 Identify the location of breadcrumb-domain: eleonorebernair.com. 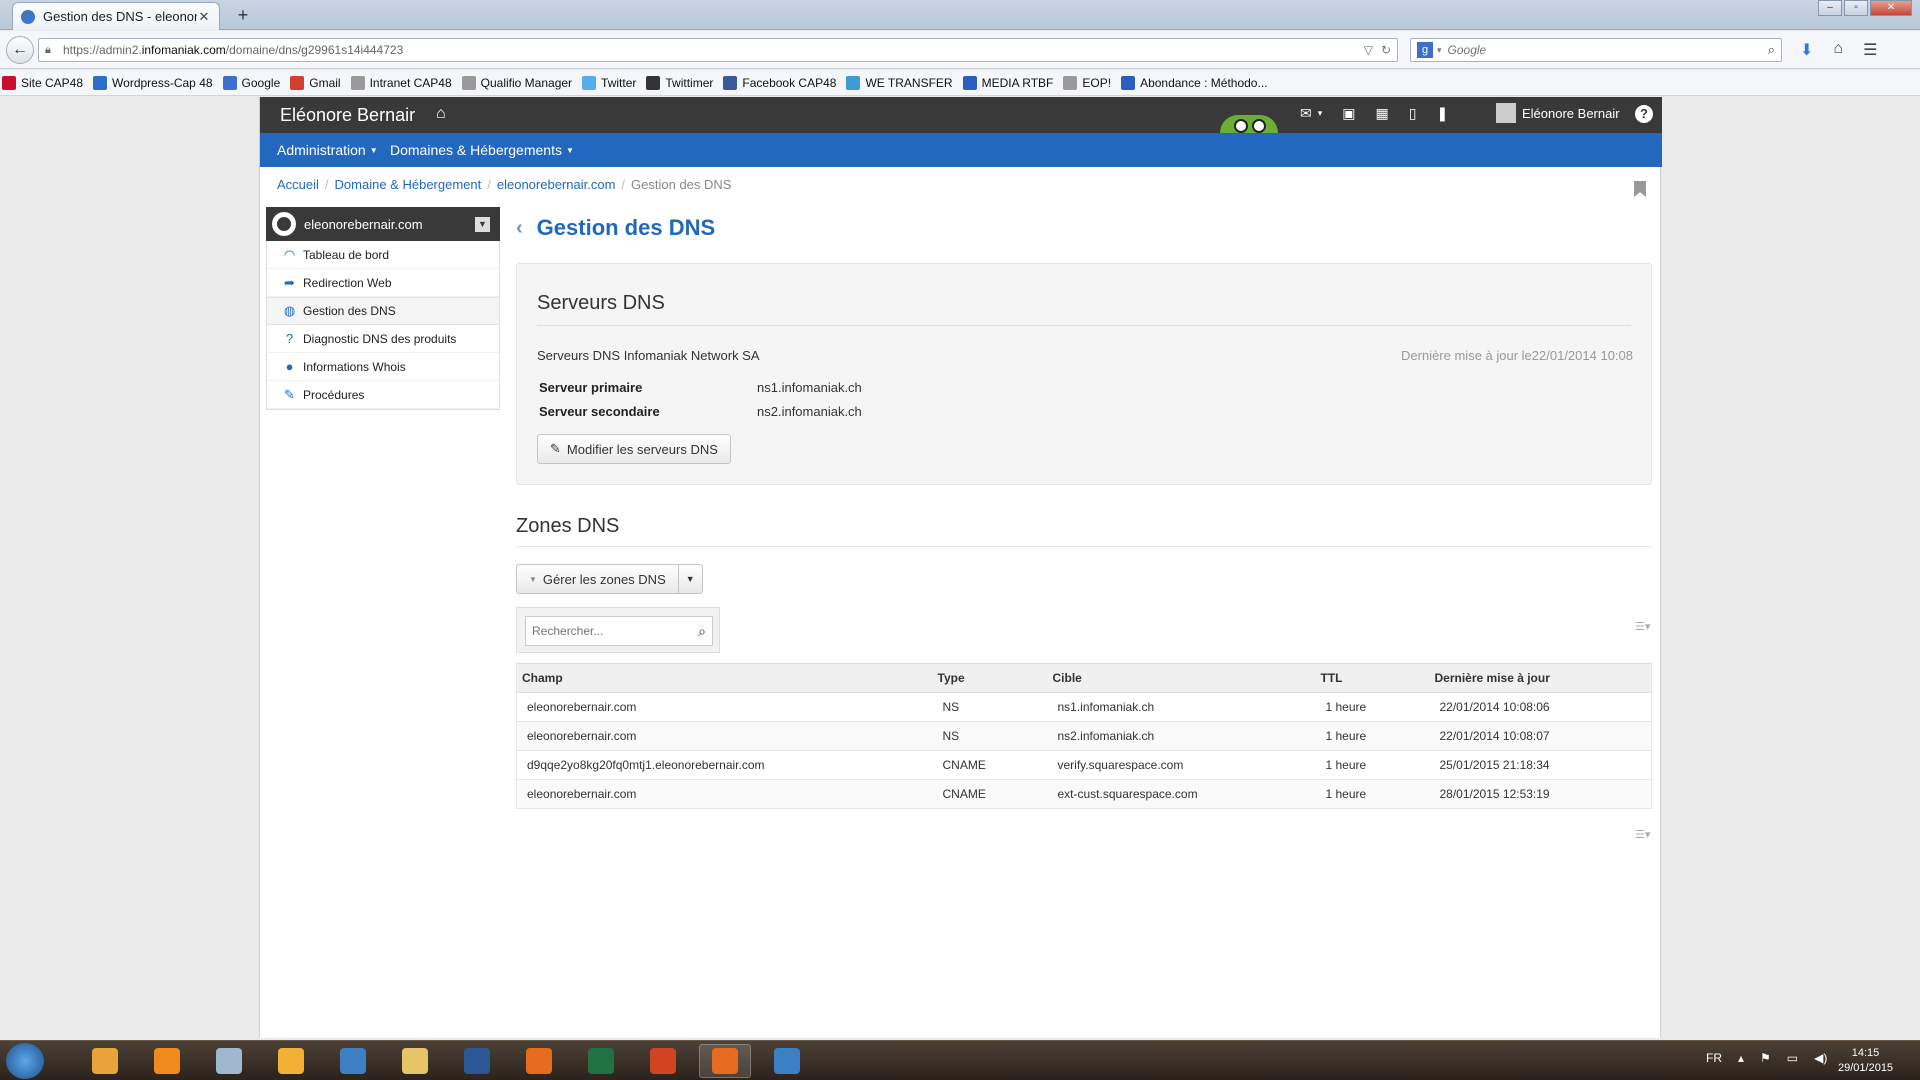
(556, 184).